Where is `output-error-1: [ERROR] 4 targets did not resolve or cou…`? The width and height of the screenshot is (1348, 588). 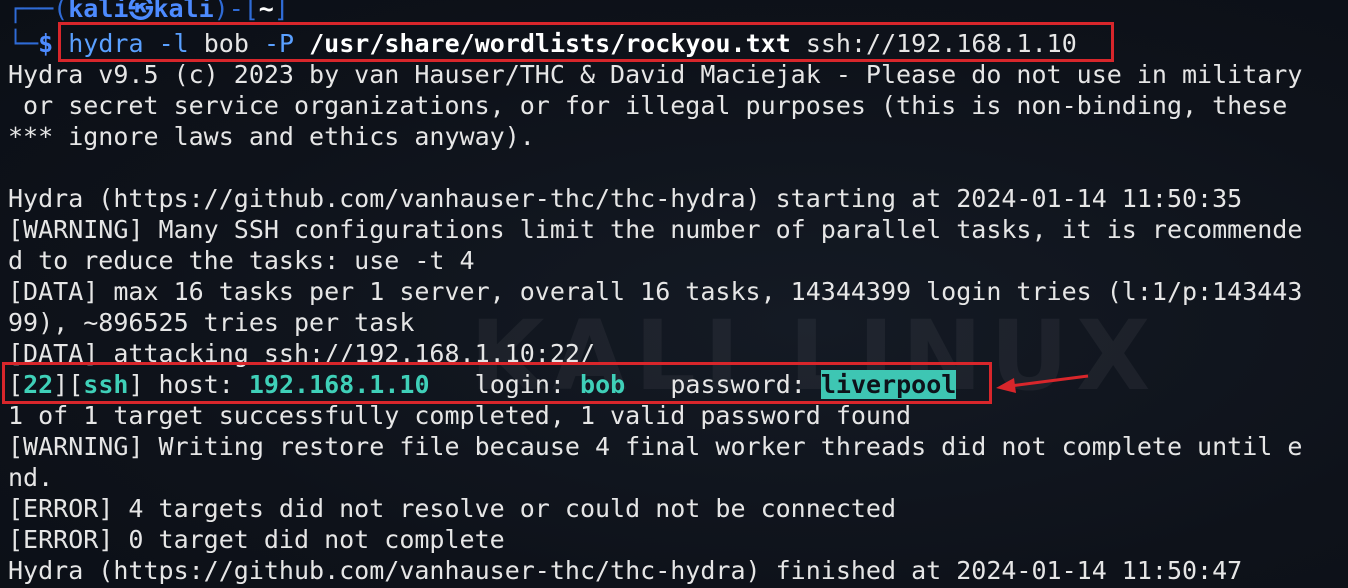
output-error-1: [ERROR] 4 targets did not resolve or cou… is located at coordinates (452, 508).